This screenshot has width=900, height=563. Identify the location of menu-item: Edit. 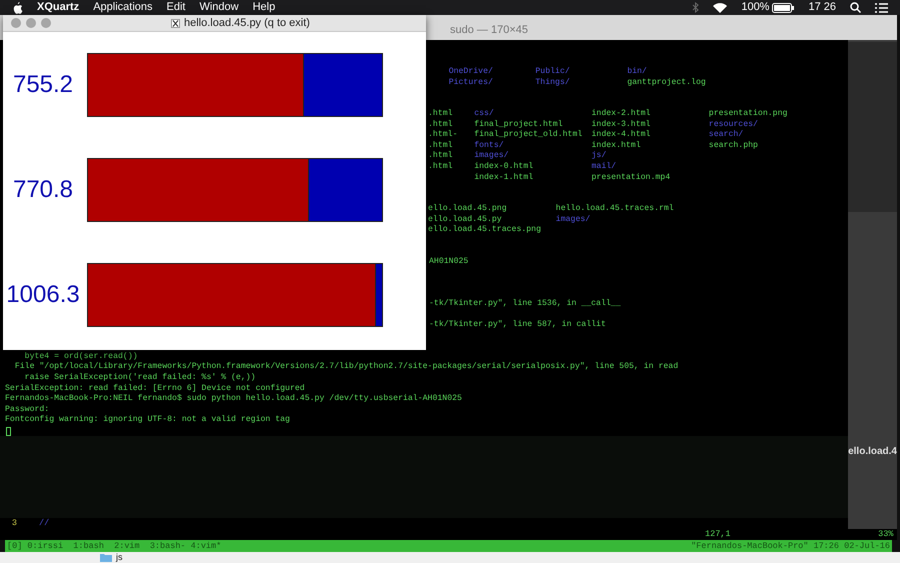
(176, 8).